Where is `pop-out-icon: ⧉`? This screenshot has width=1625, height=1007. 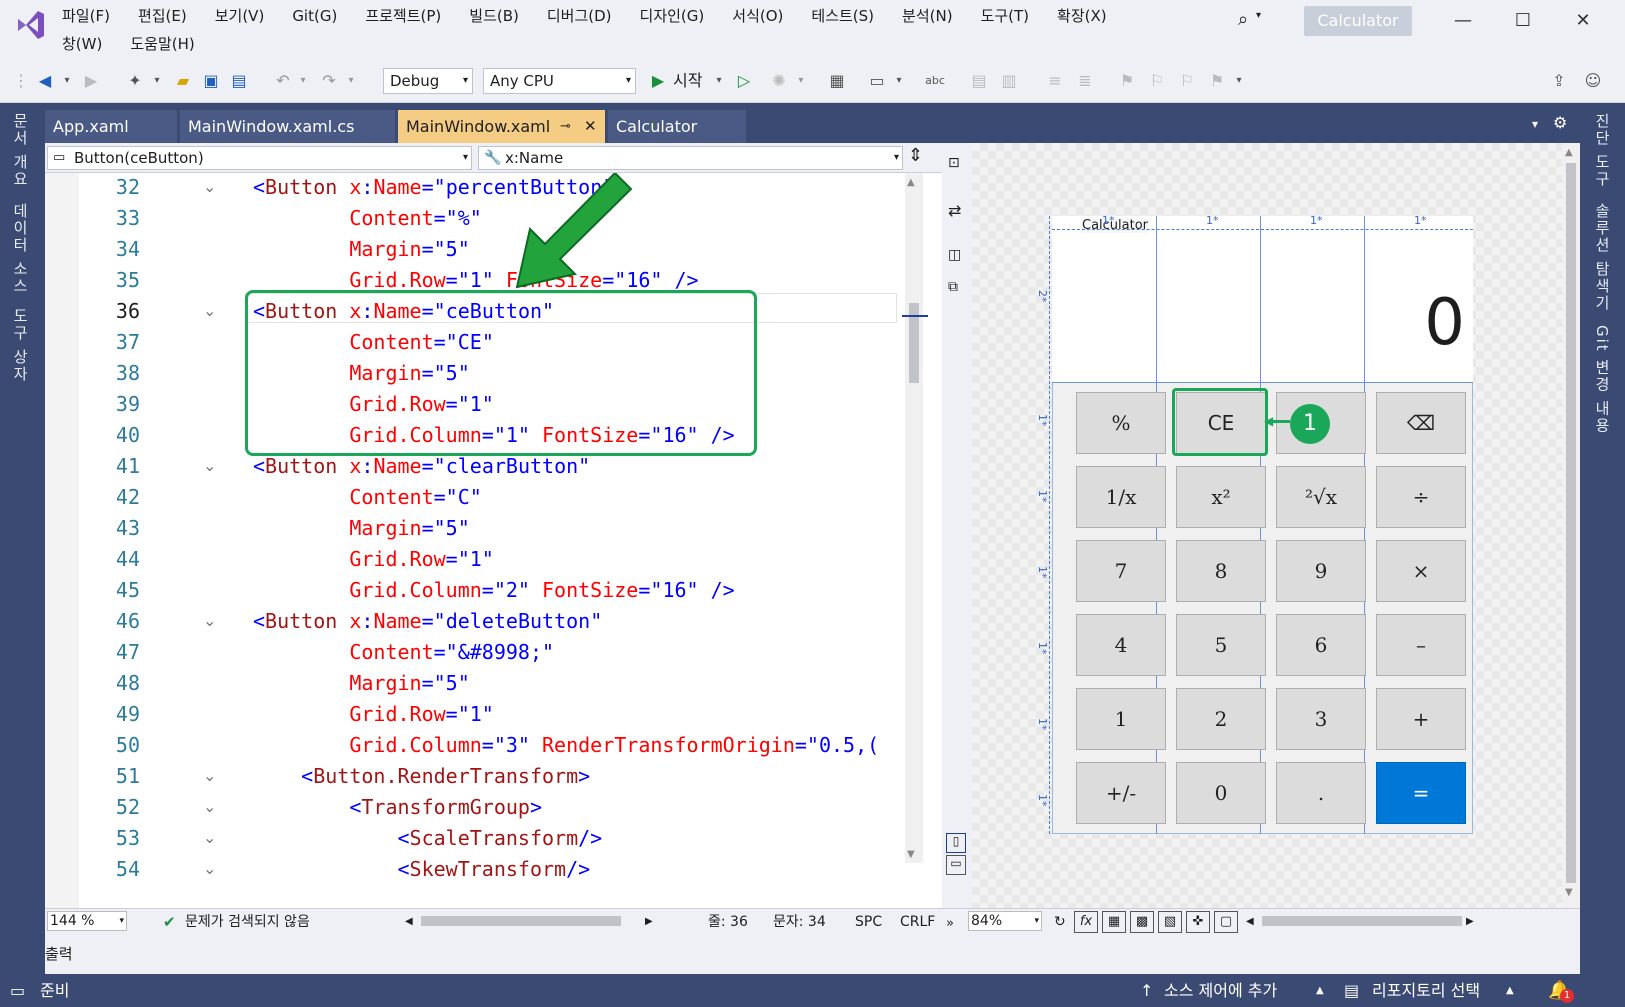 pop-out-icon: ⧉ is located at coordinates (953, 287).